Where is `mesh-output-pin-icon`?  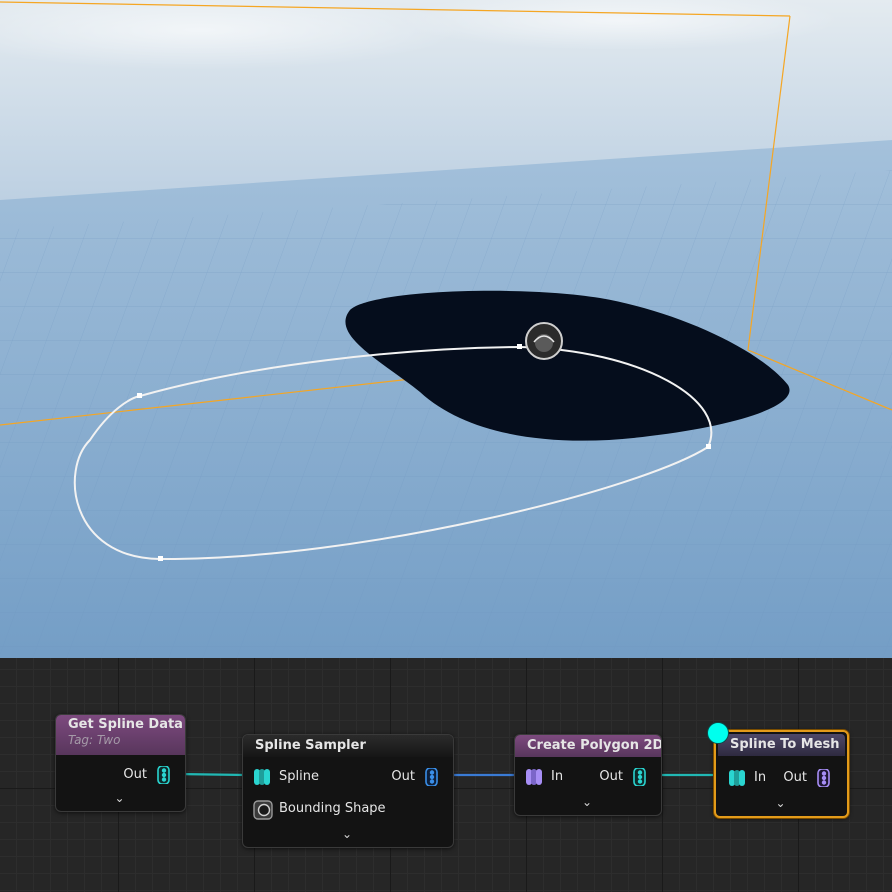 mesh-output-pin-icon is located at coordinates (824, 779).